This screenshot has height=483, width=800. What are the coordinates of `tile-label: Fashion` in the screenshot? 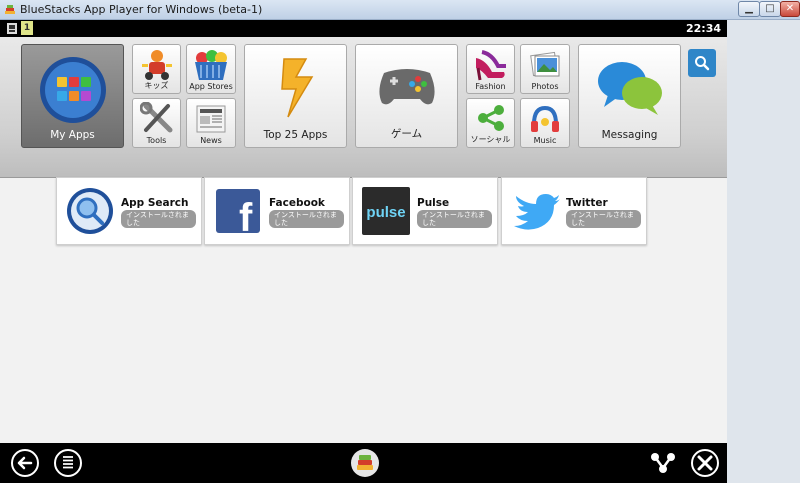 It's located at (490, 86).